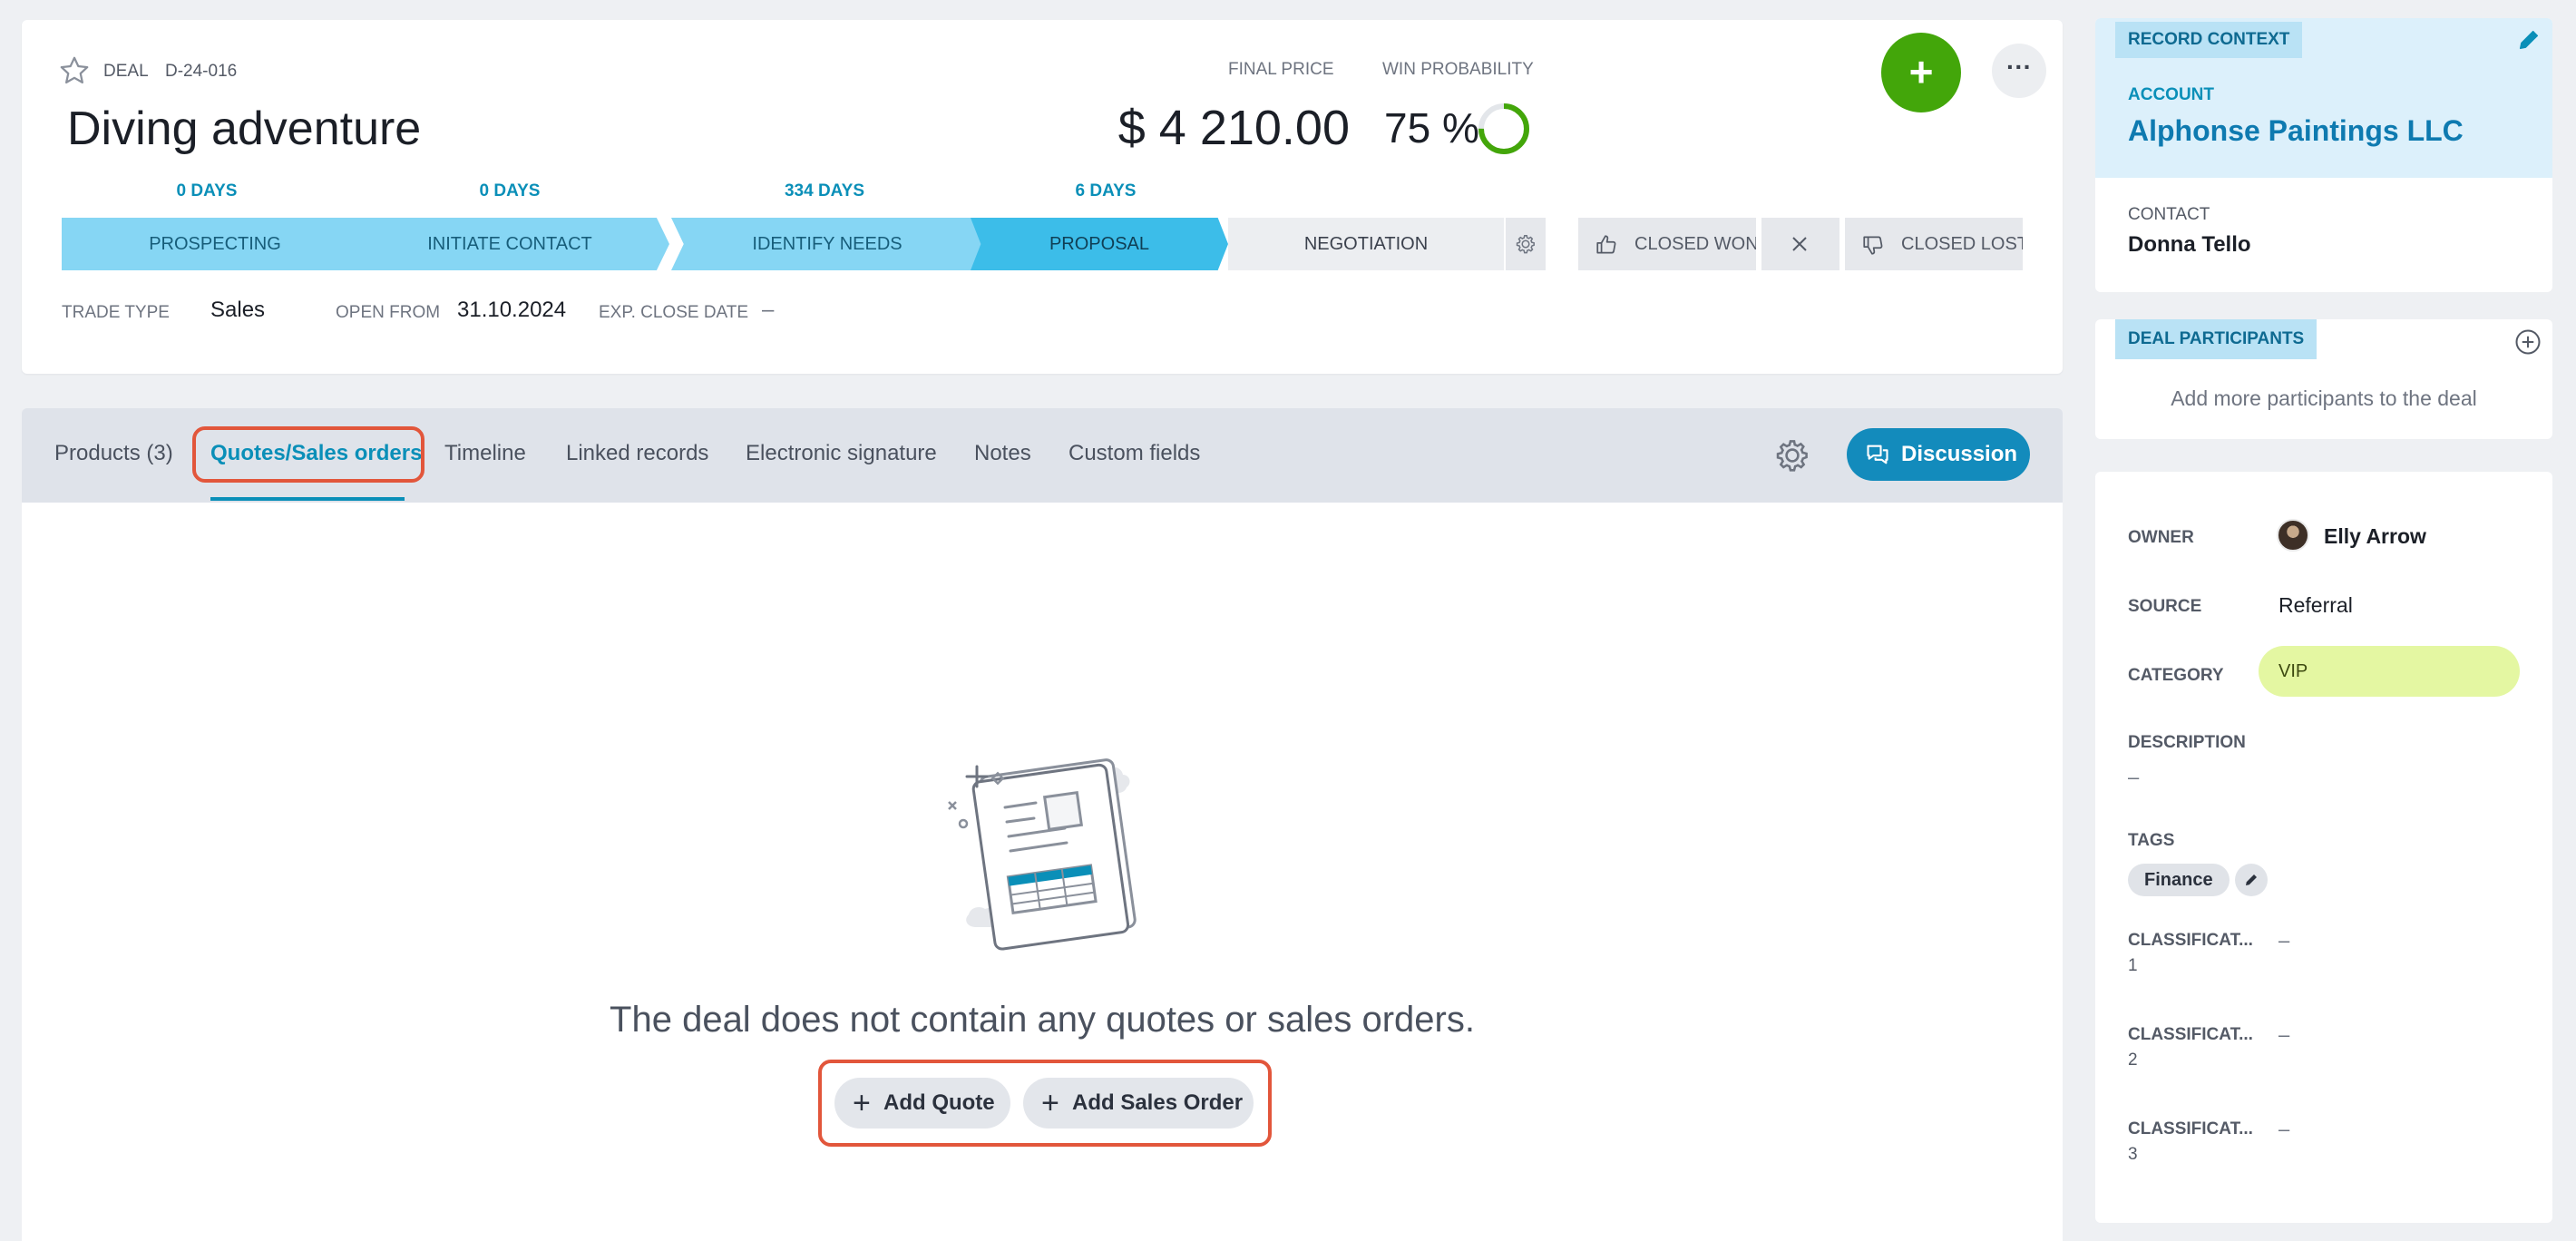 The width and height of the screenshot is (2576, 1241). What do you see at coordinates (2283, 1035) in the screenshot?
I see `classification-2-value: –` at bounding box center [2283, 1035].